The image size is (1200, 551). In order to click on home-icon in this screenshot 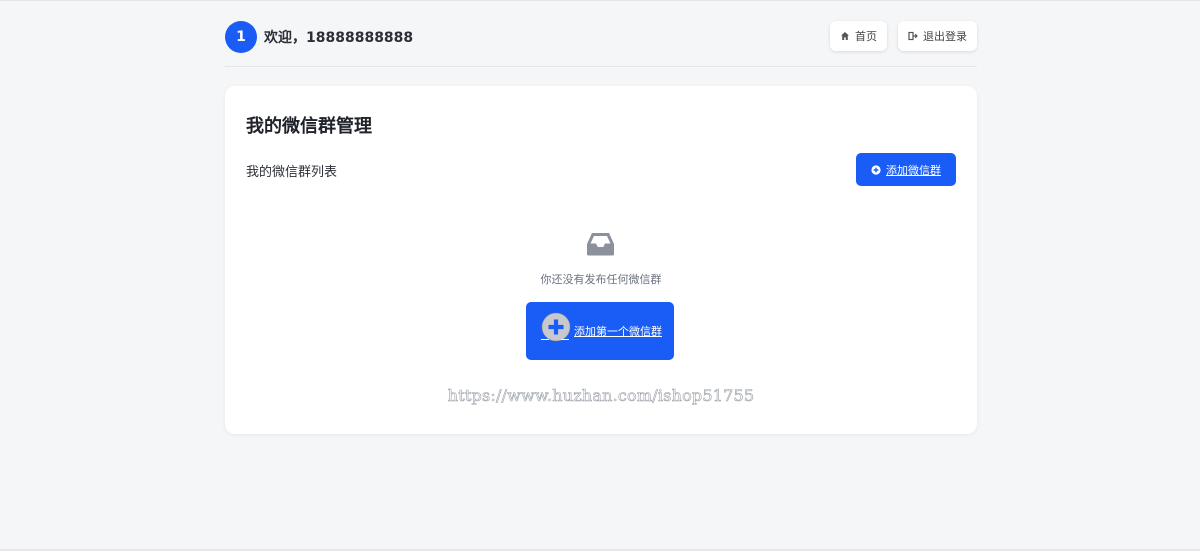, I will do `click(845, 36)`.